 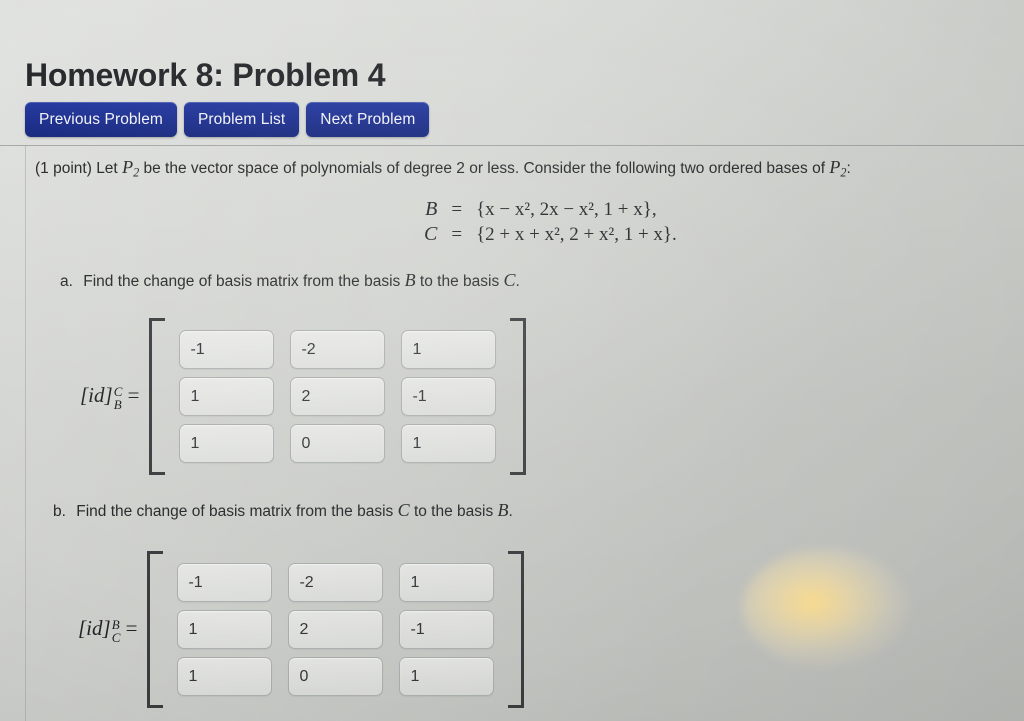 I want to click on part-b-marker: b., so click(x=59, y=511).